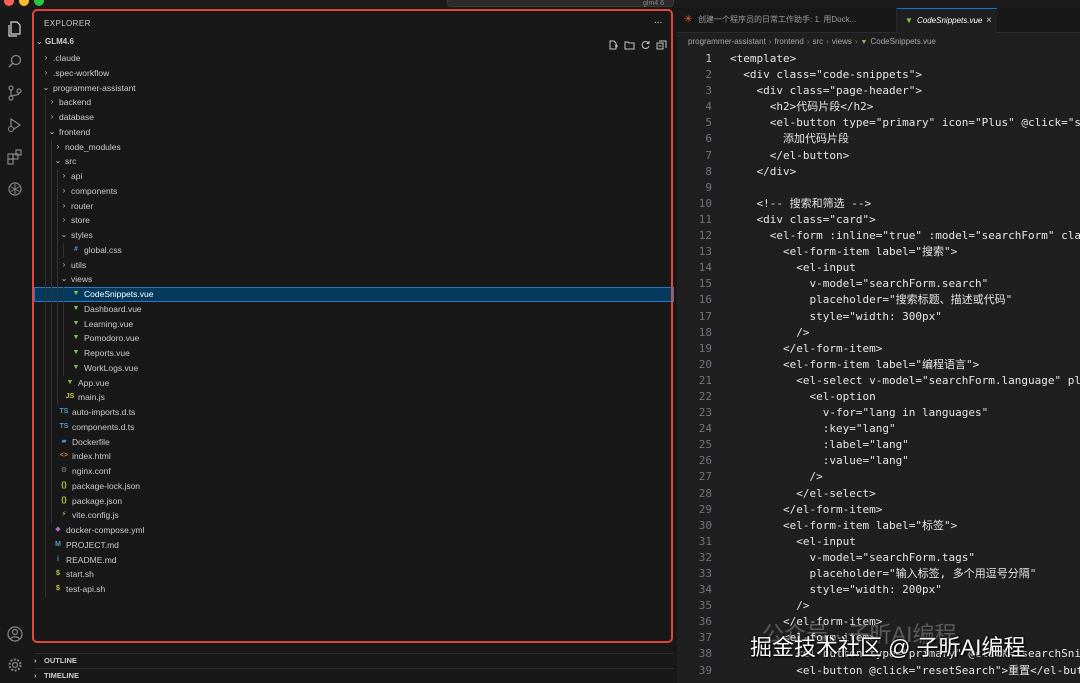  What do you see at coordinates (354, 73) in the screenshot?
I see `folder-row: › .spec-workflow` at bounding box center [354, 73].